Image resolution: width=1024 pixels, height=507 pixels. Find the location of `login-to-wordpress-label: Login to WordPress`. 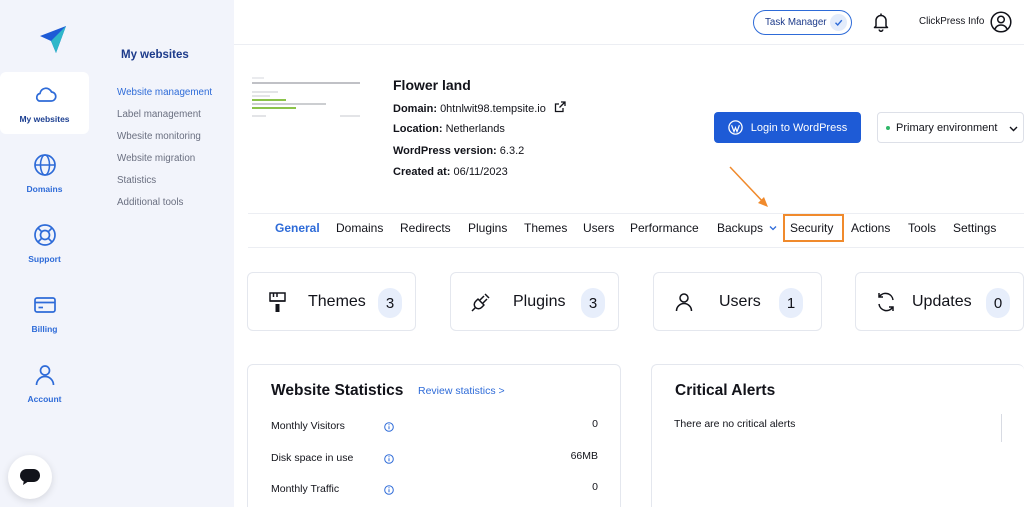

login-to-wordpress-label: Login to WordPress is located at coordinates (799, 127).